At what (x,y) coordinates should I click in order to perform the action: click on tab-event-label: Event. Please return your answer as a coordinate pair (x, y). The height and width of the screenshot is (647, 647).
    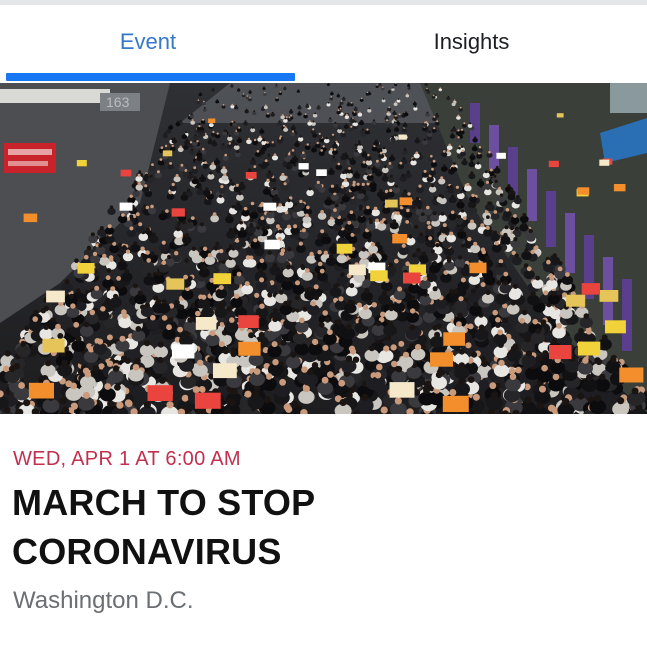
    Looking at the image, I should click on (148, 41).